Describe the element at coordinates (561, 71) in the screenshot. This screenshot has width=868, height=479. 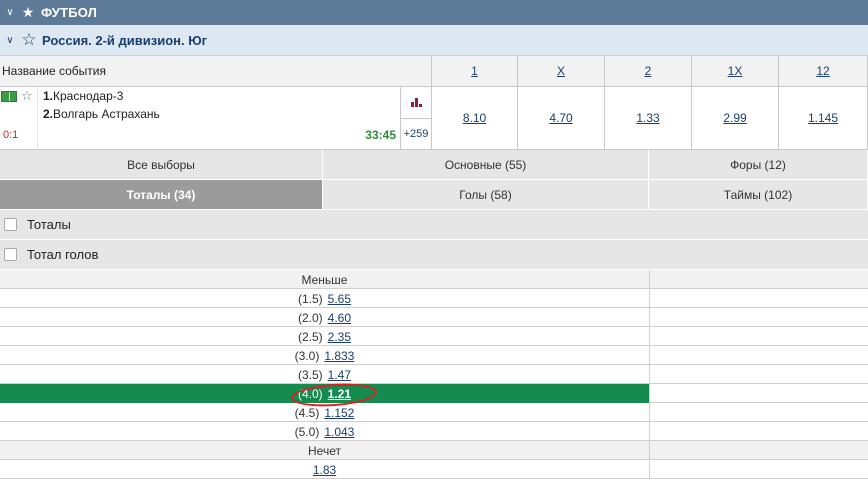
I see `column-header-x: X` at that location.